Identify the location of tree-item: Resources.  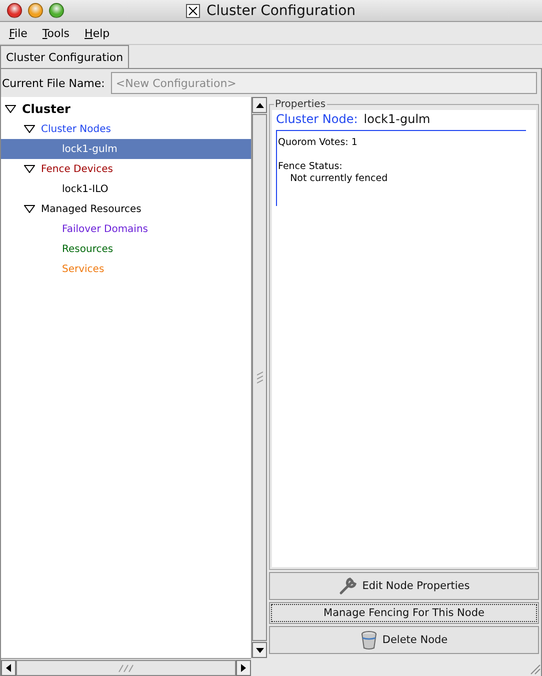
(88, 249).